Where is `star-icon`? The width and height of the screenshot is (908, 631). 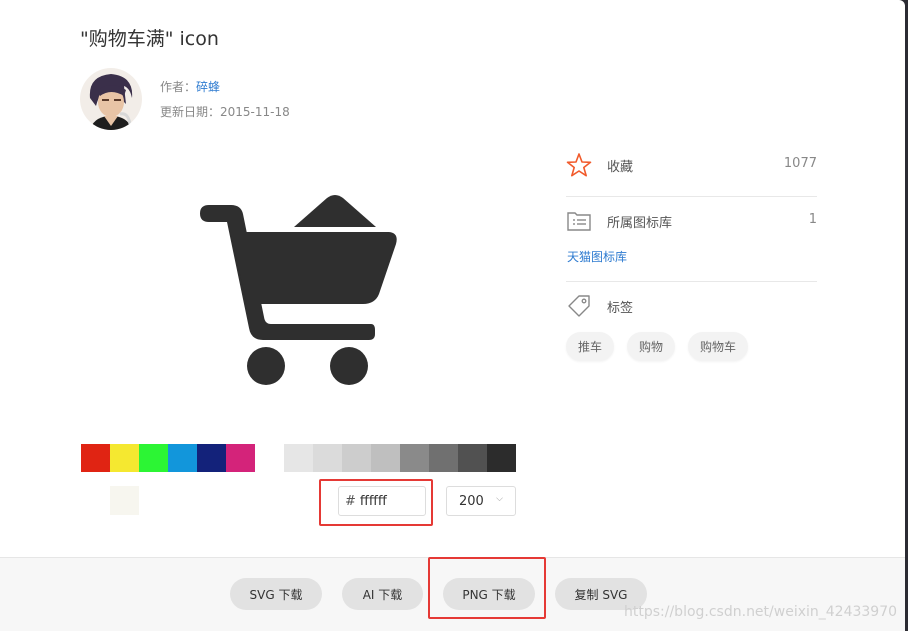
star-icon is located at coordinates (579, 167).